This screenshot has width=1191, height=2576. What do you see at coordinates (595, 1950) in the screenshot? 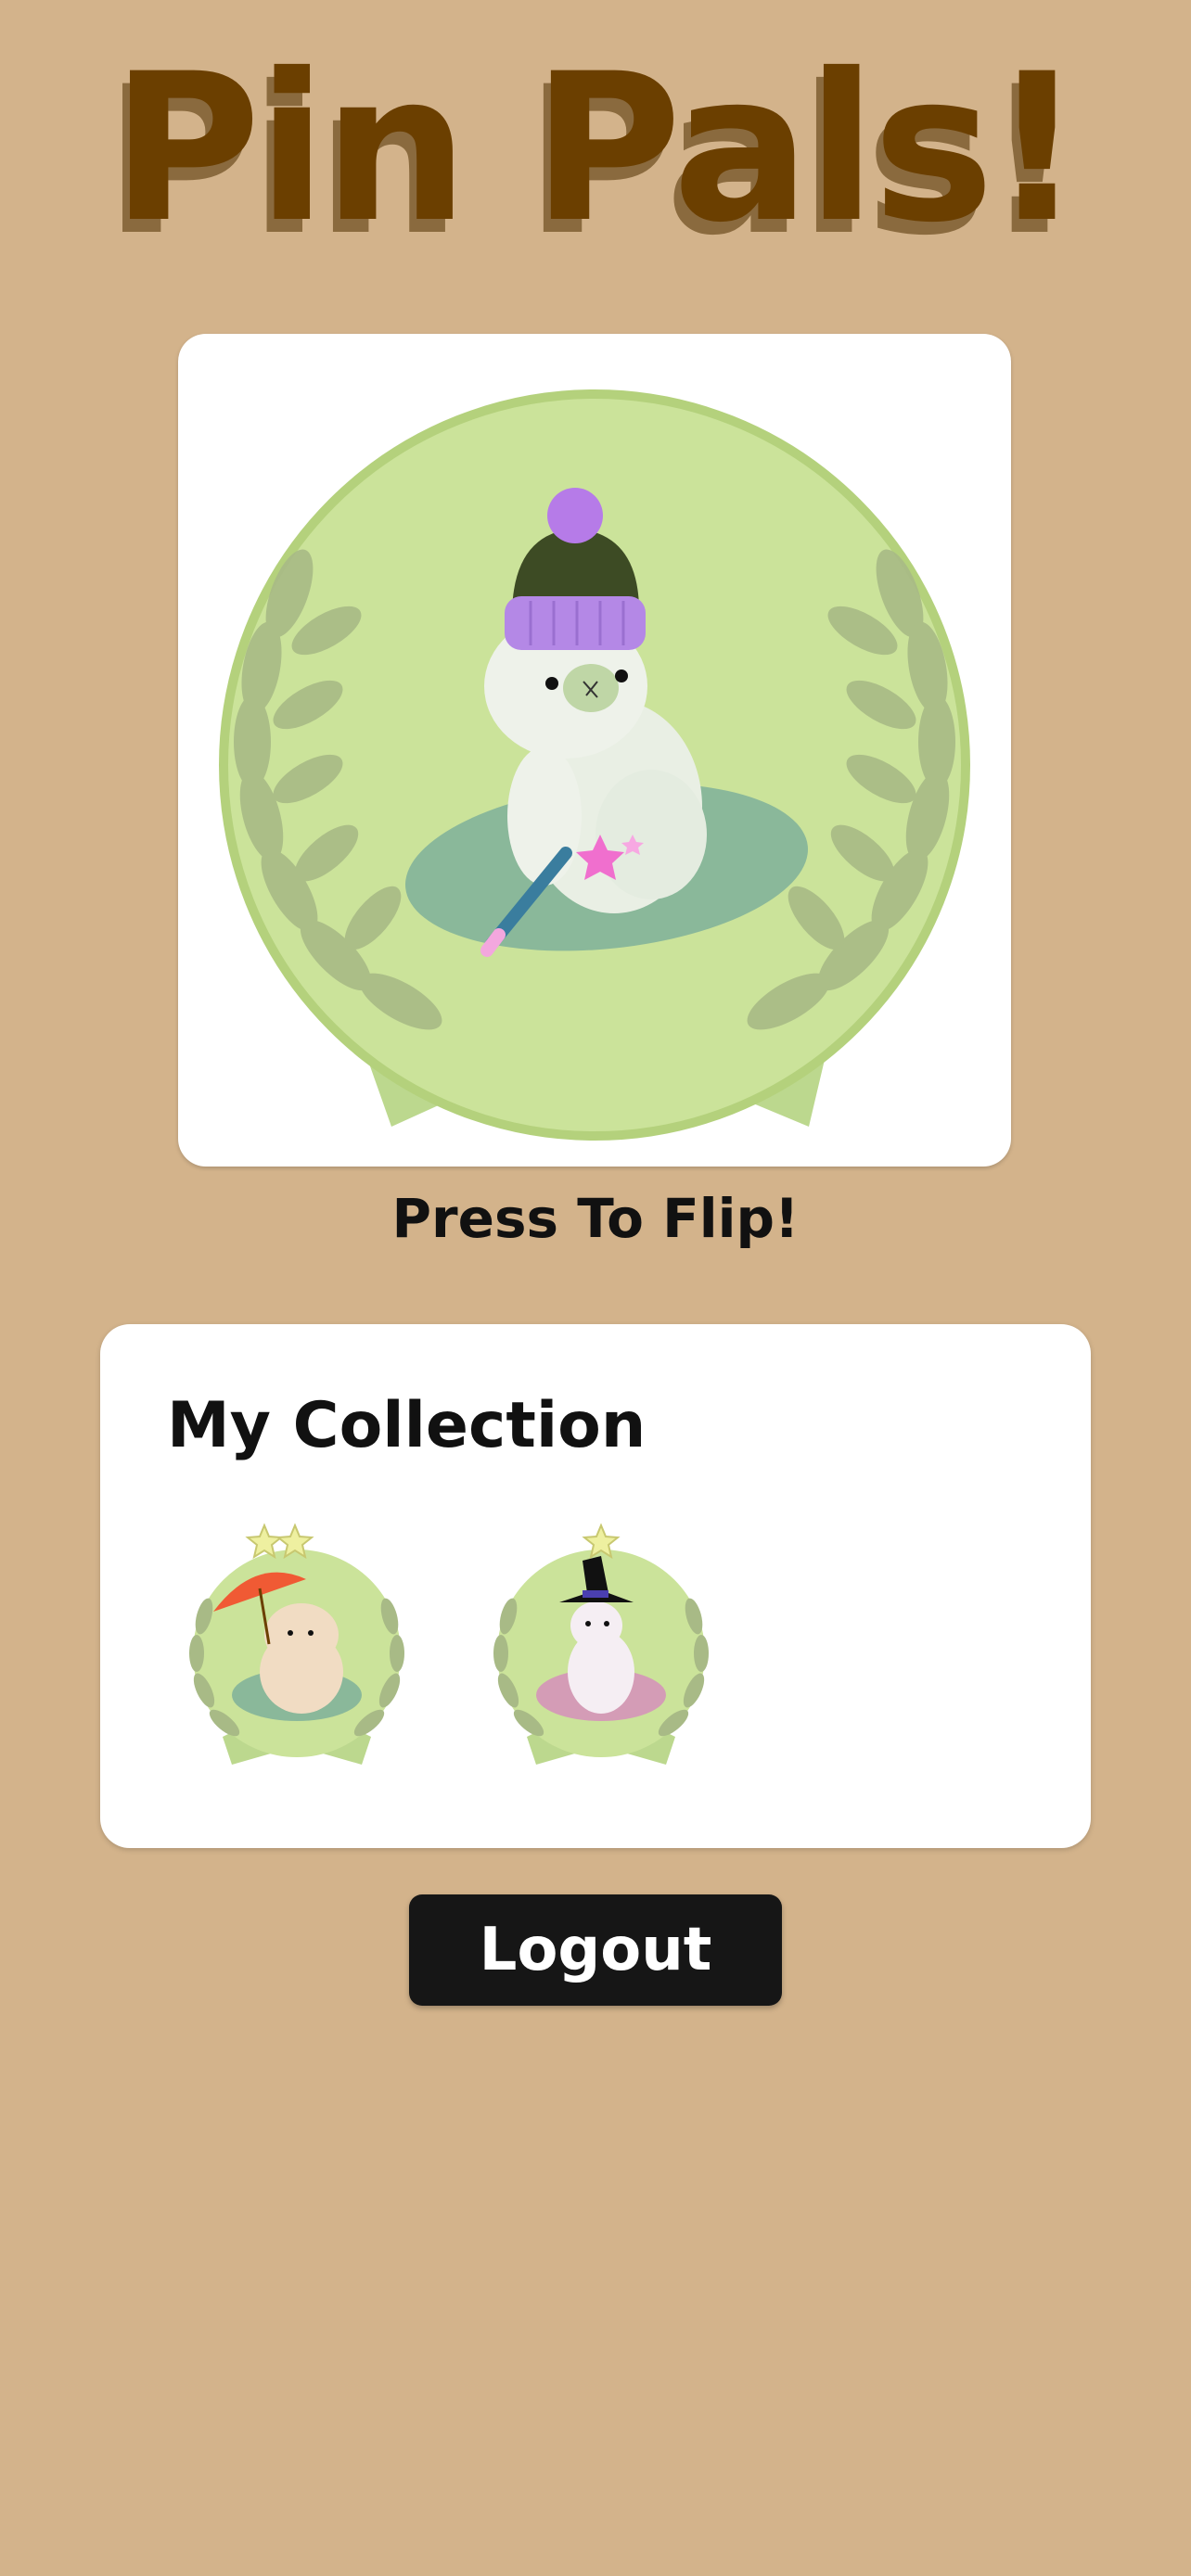
I see `logout-button: Logout` at bounding box center [595, 1950].